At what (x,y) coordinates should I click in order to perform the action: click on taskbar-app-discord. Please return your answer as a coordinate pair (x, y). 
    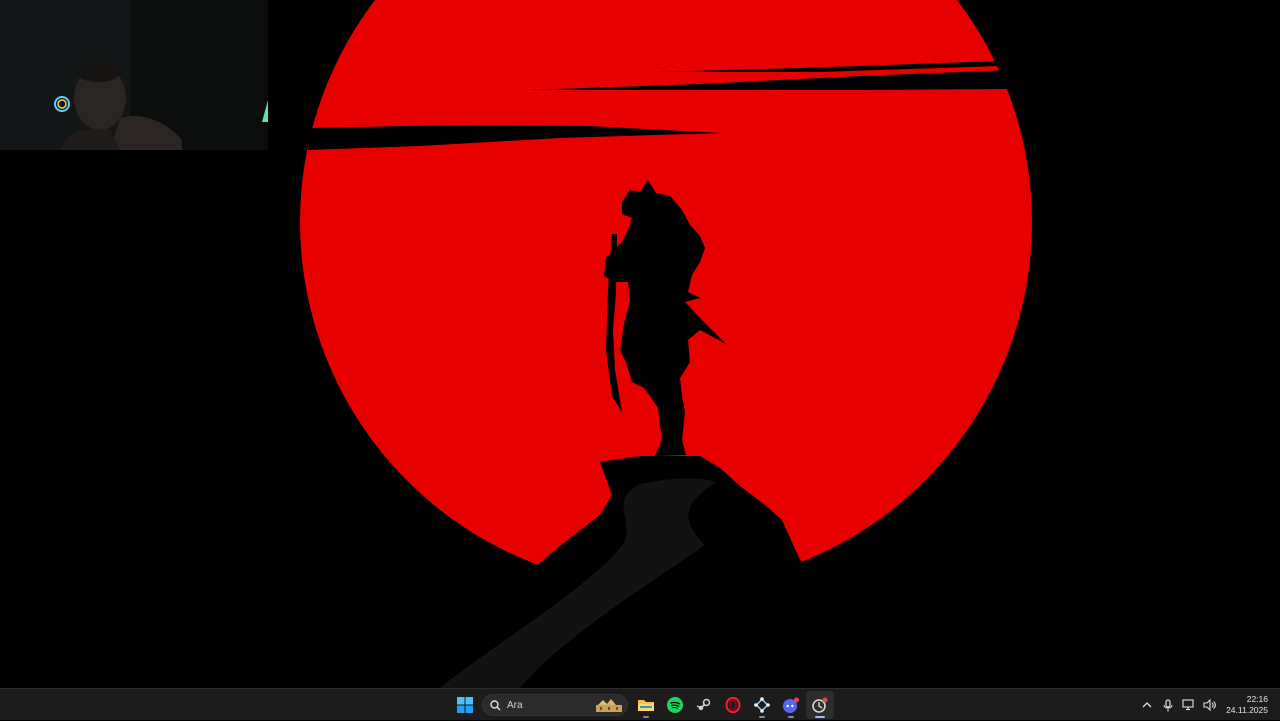
    Looking at the image, I should click on (791, 705).